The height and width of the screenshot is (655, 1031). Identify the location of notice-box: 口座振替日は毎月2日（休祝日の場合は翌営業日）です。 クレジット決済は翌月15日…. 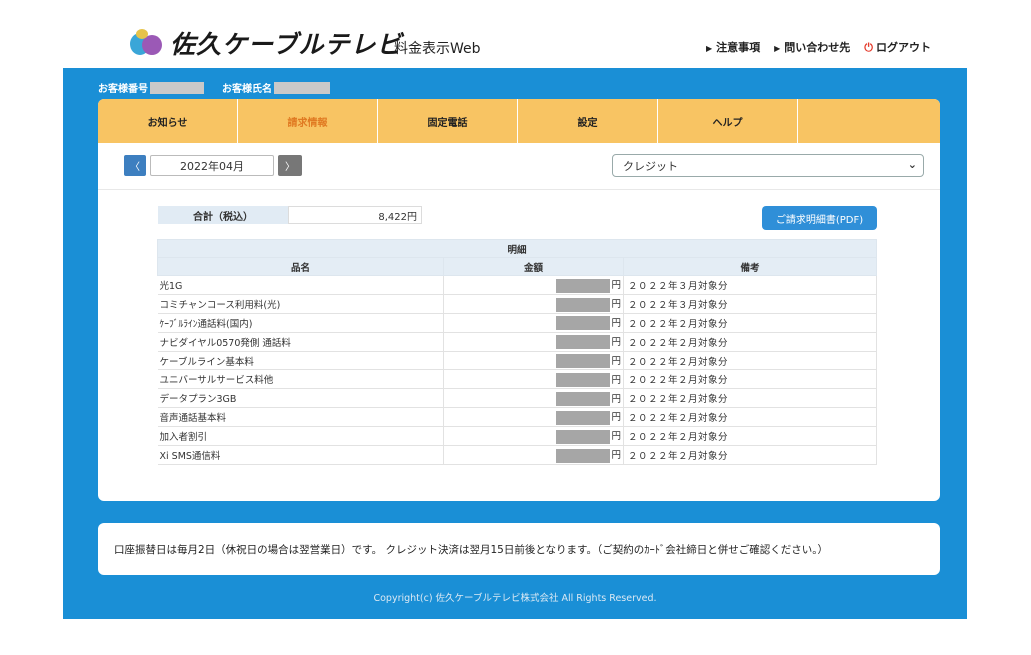
(519, 549).